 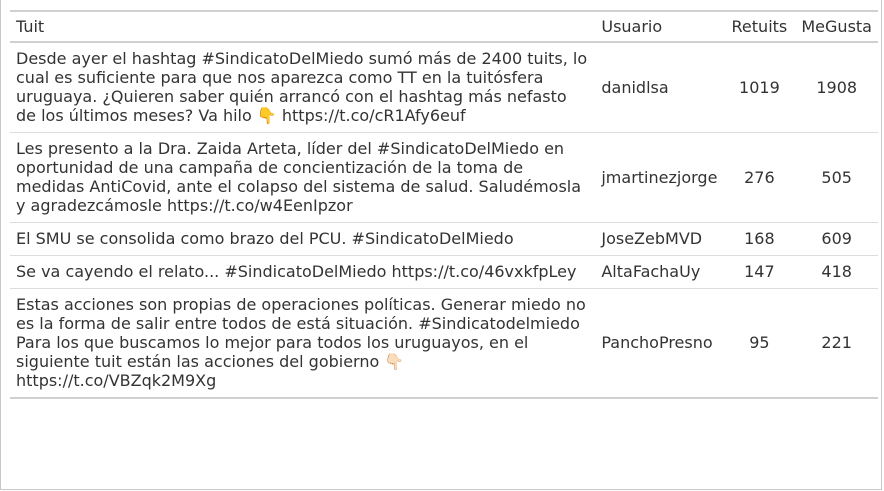 What do you see at coordinates (659, 239) in the screenshot?
I see `user-cell: JoseZebMVD` at bounding box center [659, 239].